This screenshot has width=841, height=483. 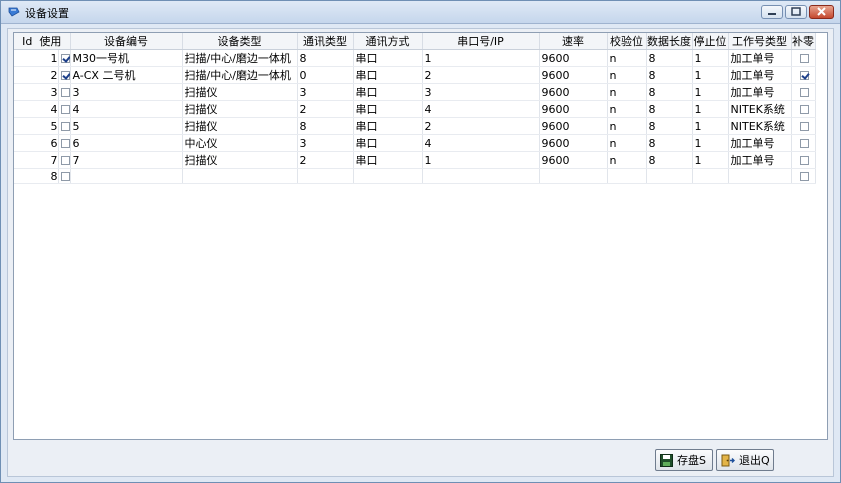 I want to click on cell-code: 6, so click(x=126, y=143).